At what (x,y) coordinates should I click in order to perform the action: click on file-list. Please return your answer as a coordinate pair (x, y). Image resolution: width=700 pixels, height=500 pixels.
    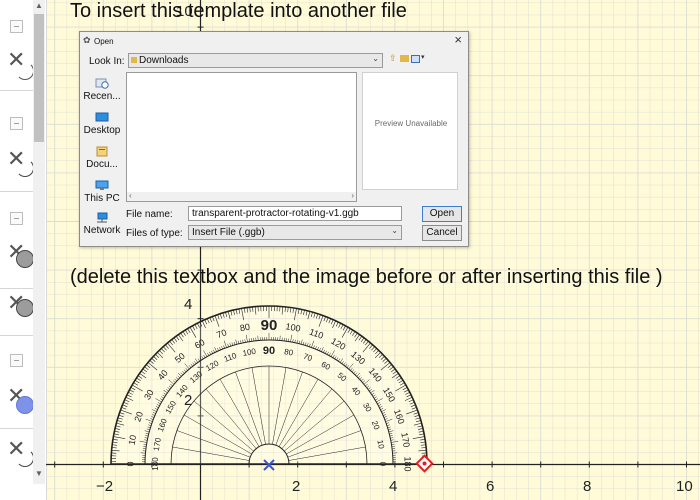
    Looking at the image, I should click on (241, 137).